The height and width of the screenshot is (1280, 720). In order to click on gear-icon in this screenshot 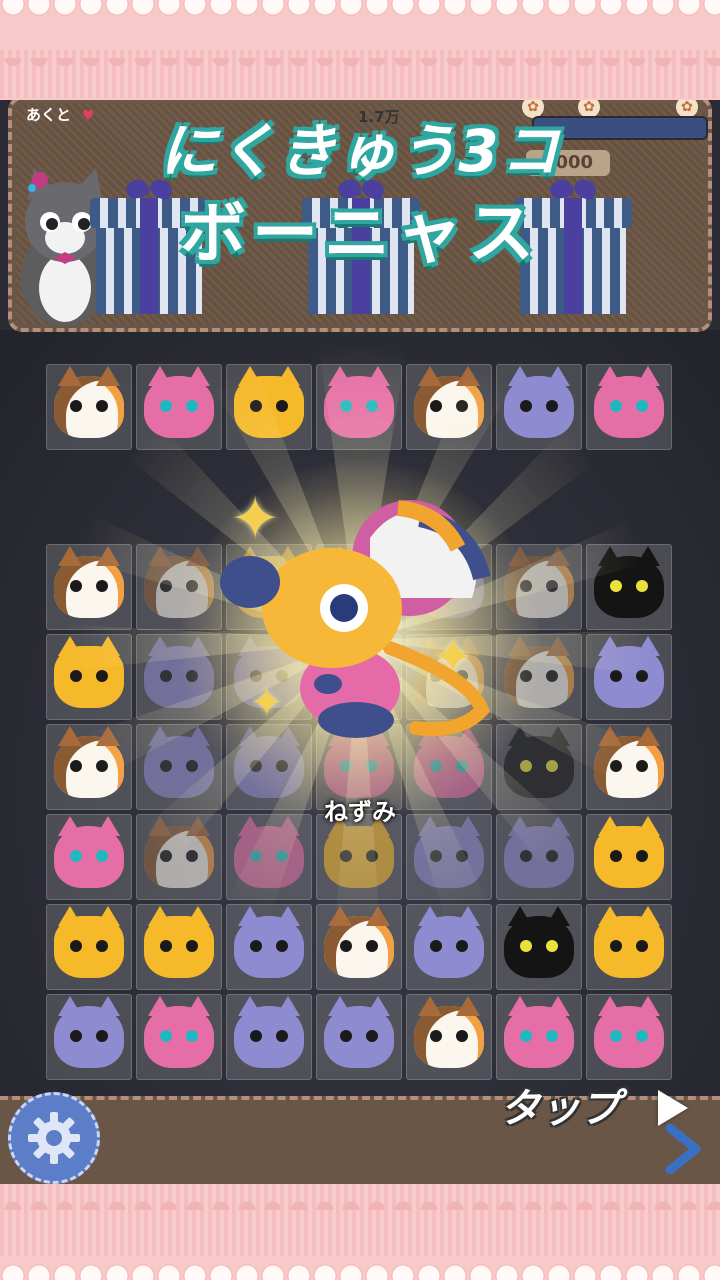, I will do `click(54, 1138)`.